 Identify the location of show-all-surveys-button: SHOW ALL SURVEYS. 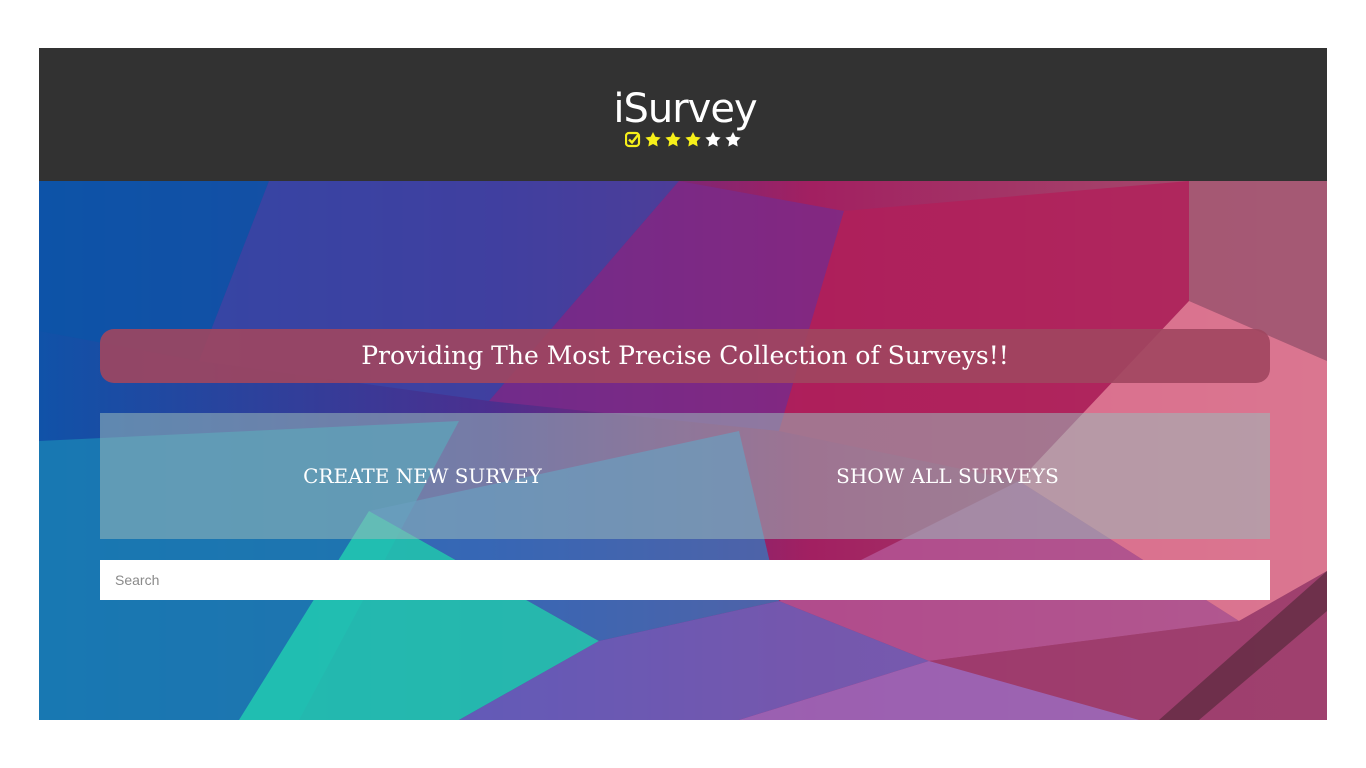
(947, 476).